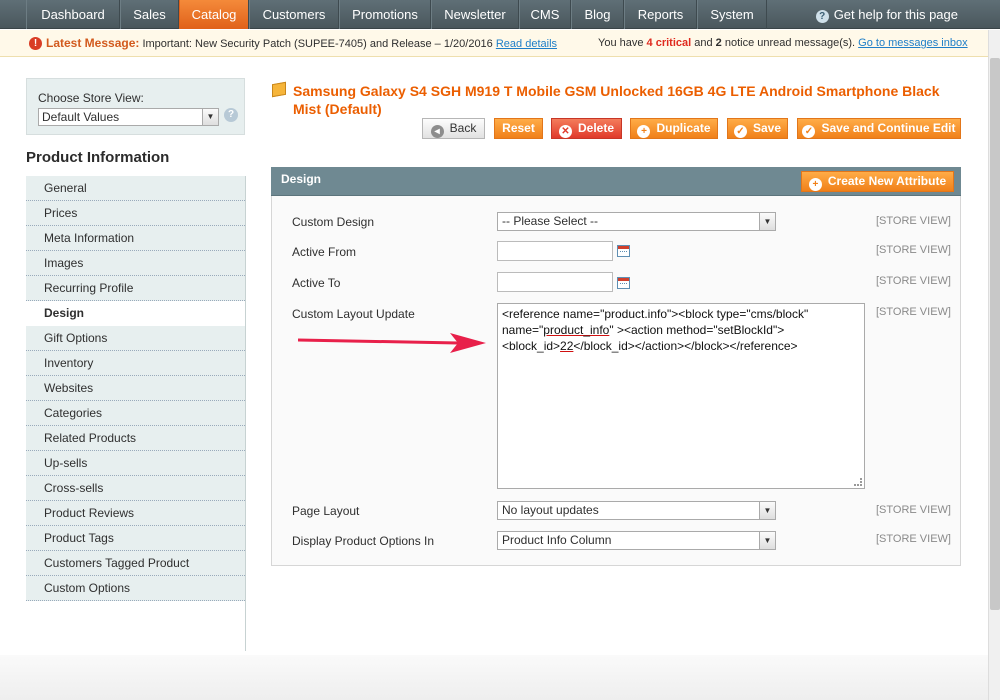  Describe the element at coordinates (231, 115) in the screenshot. I see `info-icon: ?` at that location.